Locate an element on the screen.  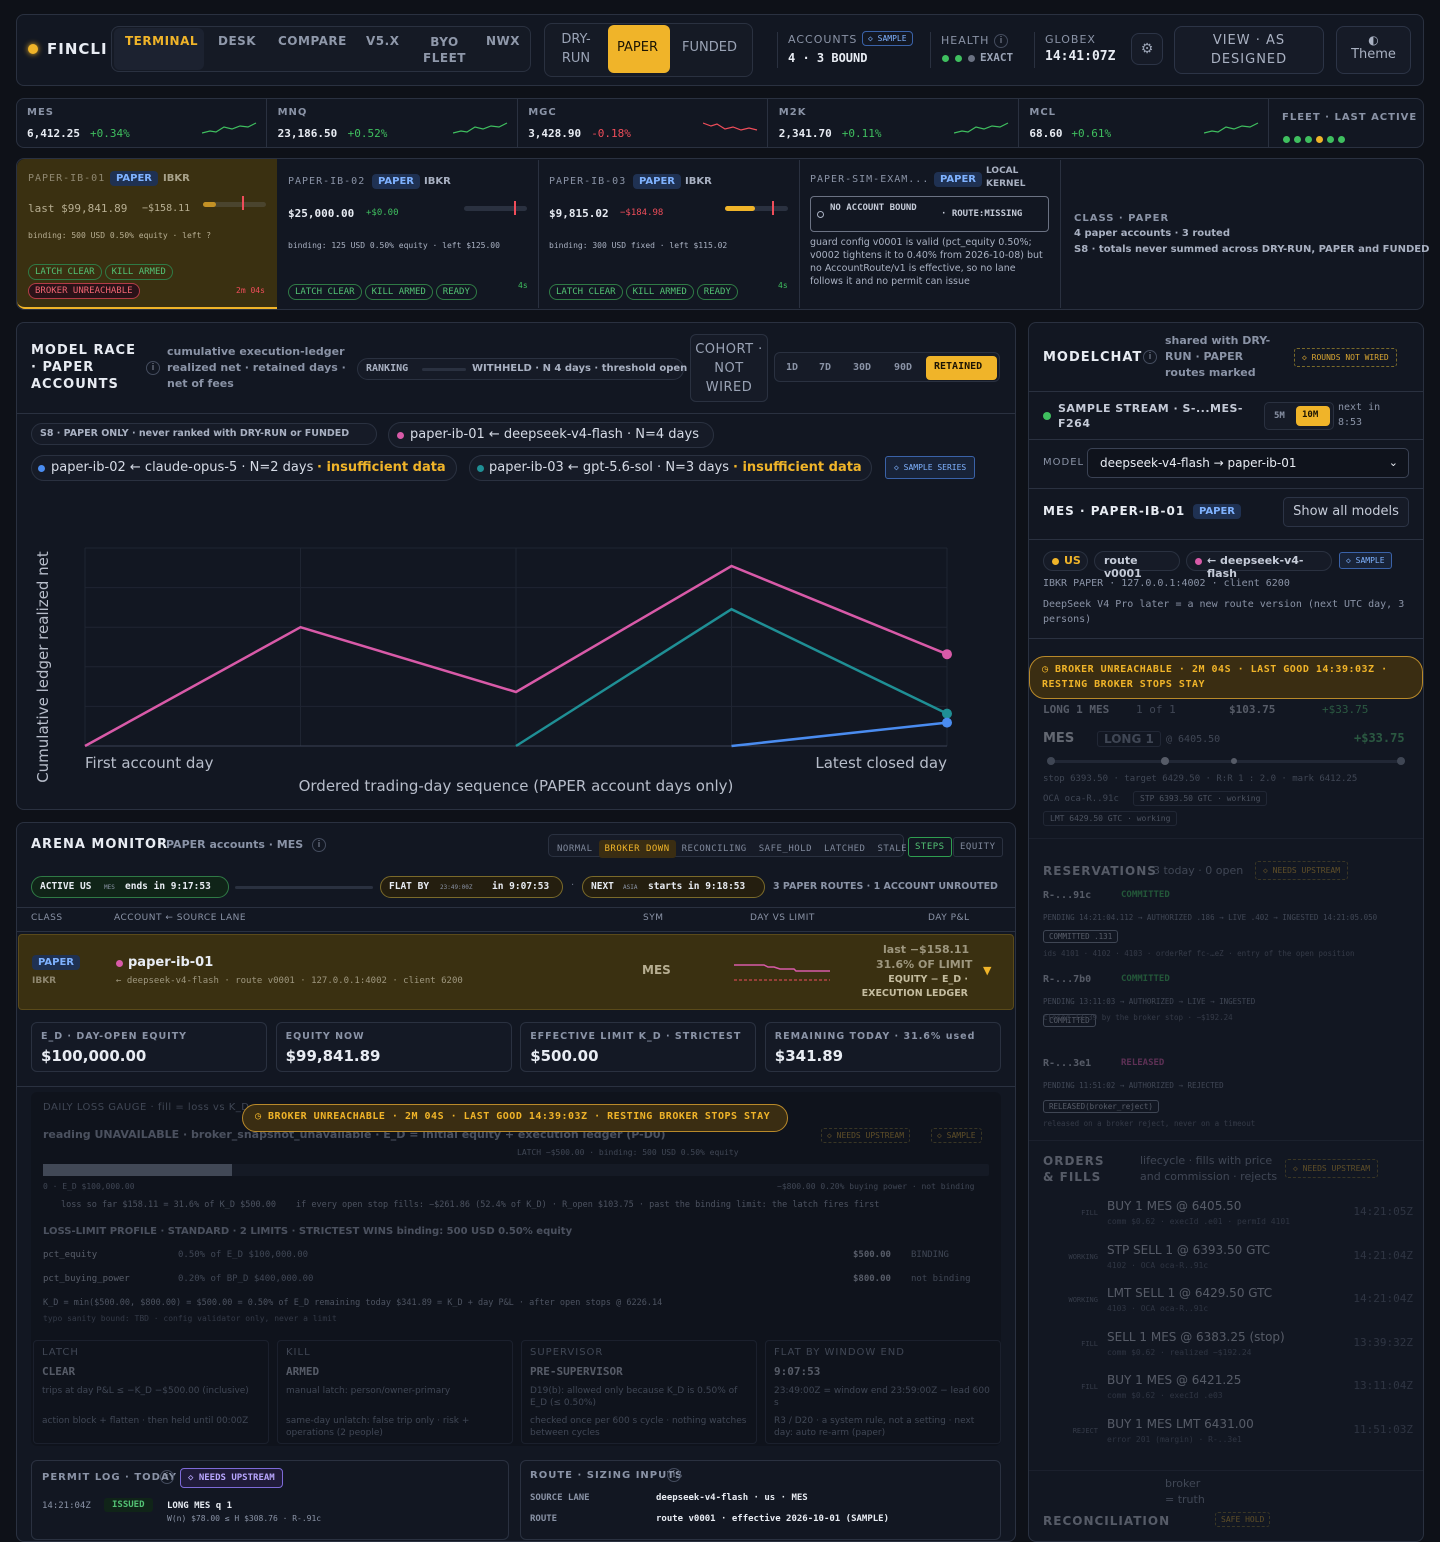
ticker-m2k: M2K 2,341.70 +0.11% is located at coordinates (894, 123).